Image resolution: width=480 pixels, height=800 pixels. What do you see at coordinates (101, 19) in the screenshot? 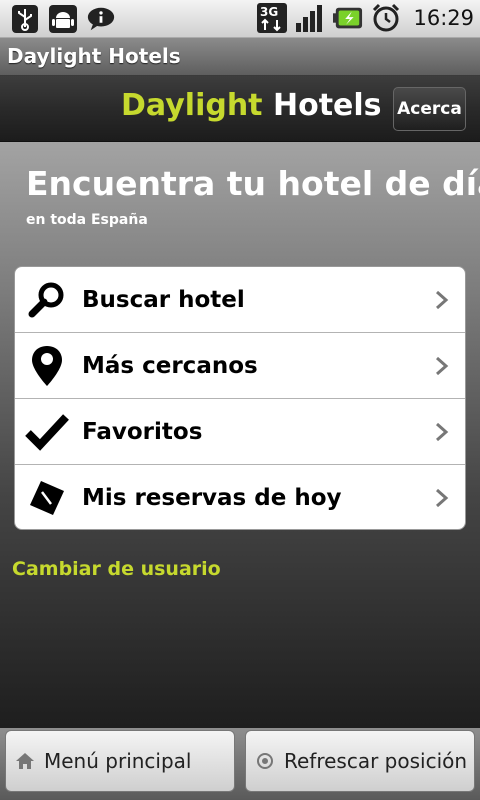
I see `info-icon` at bounding box center [101, 19].